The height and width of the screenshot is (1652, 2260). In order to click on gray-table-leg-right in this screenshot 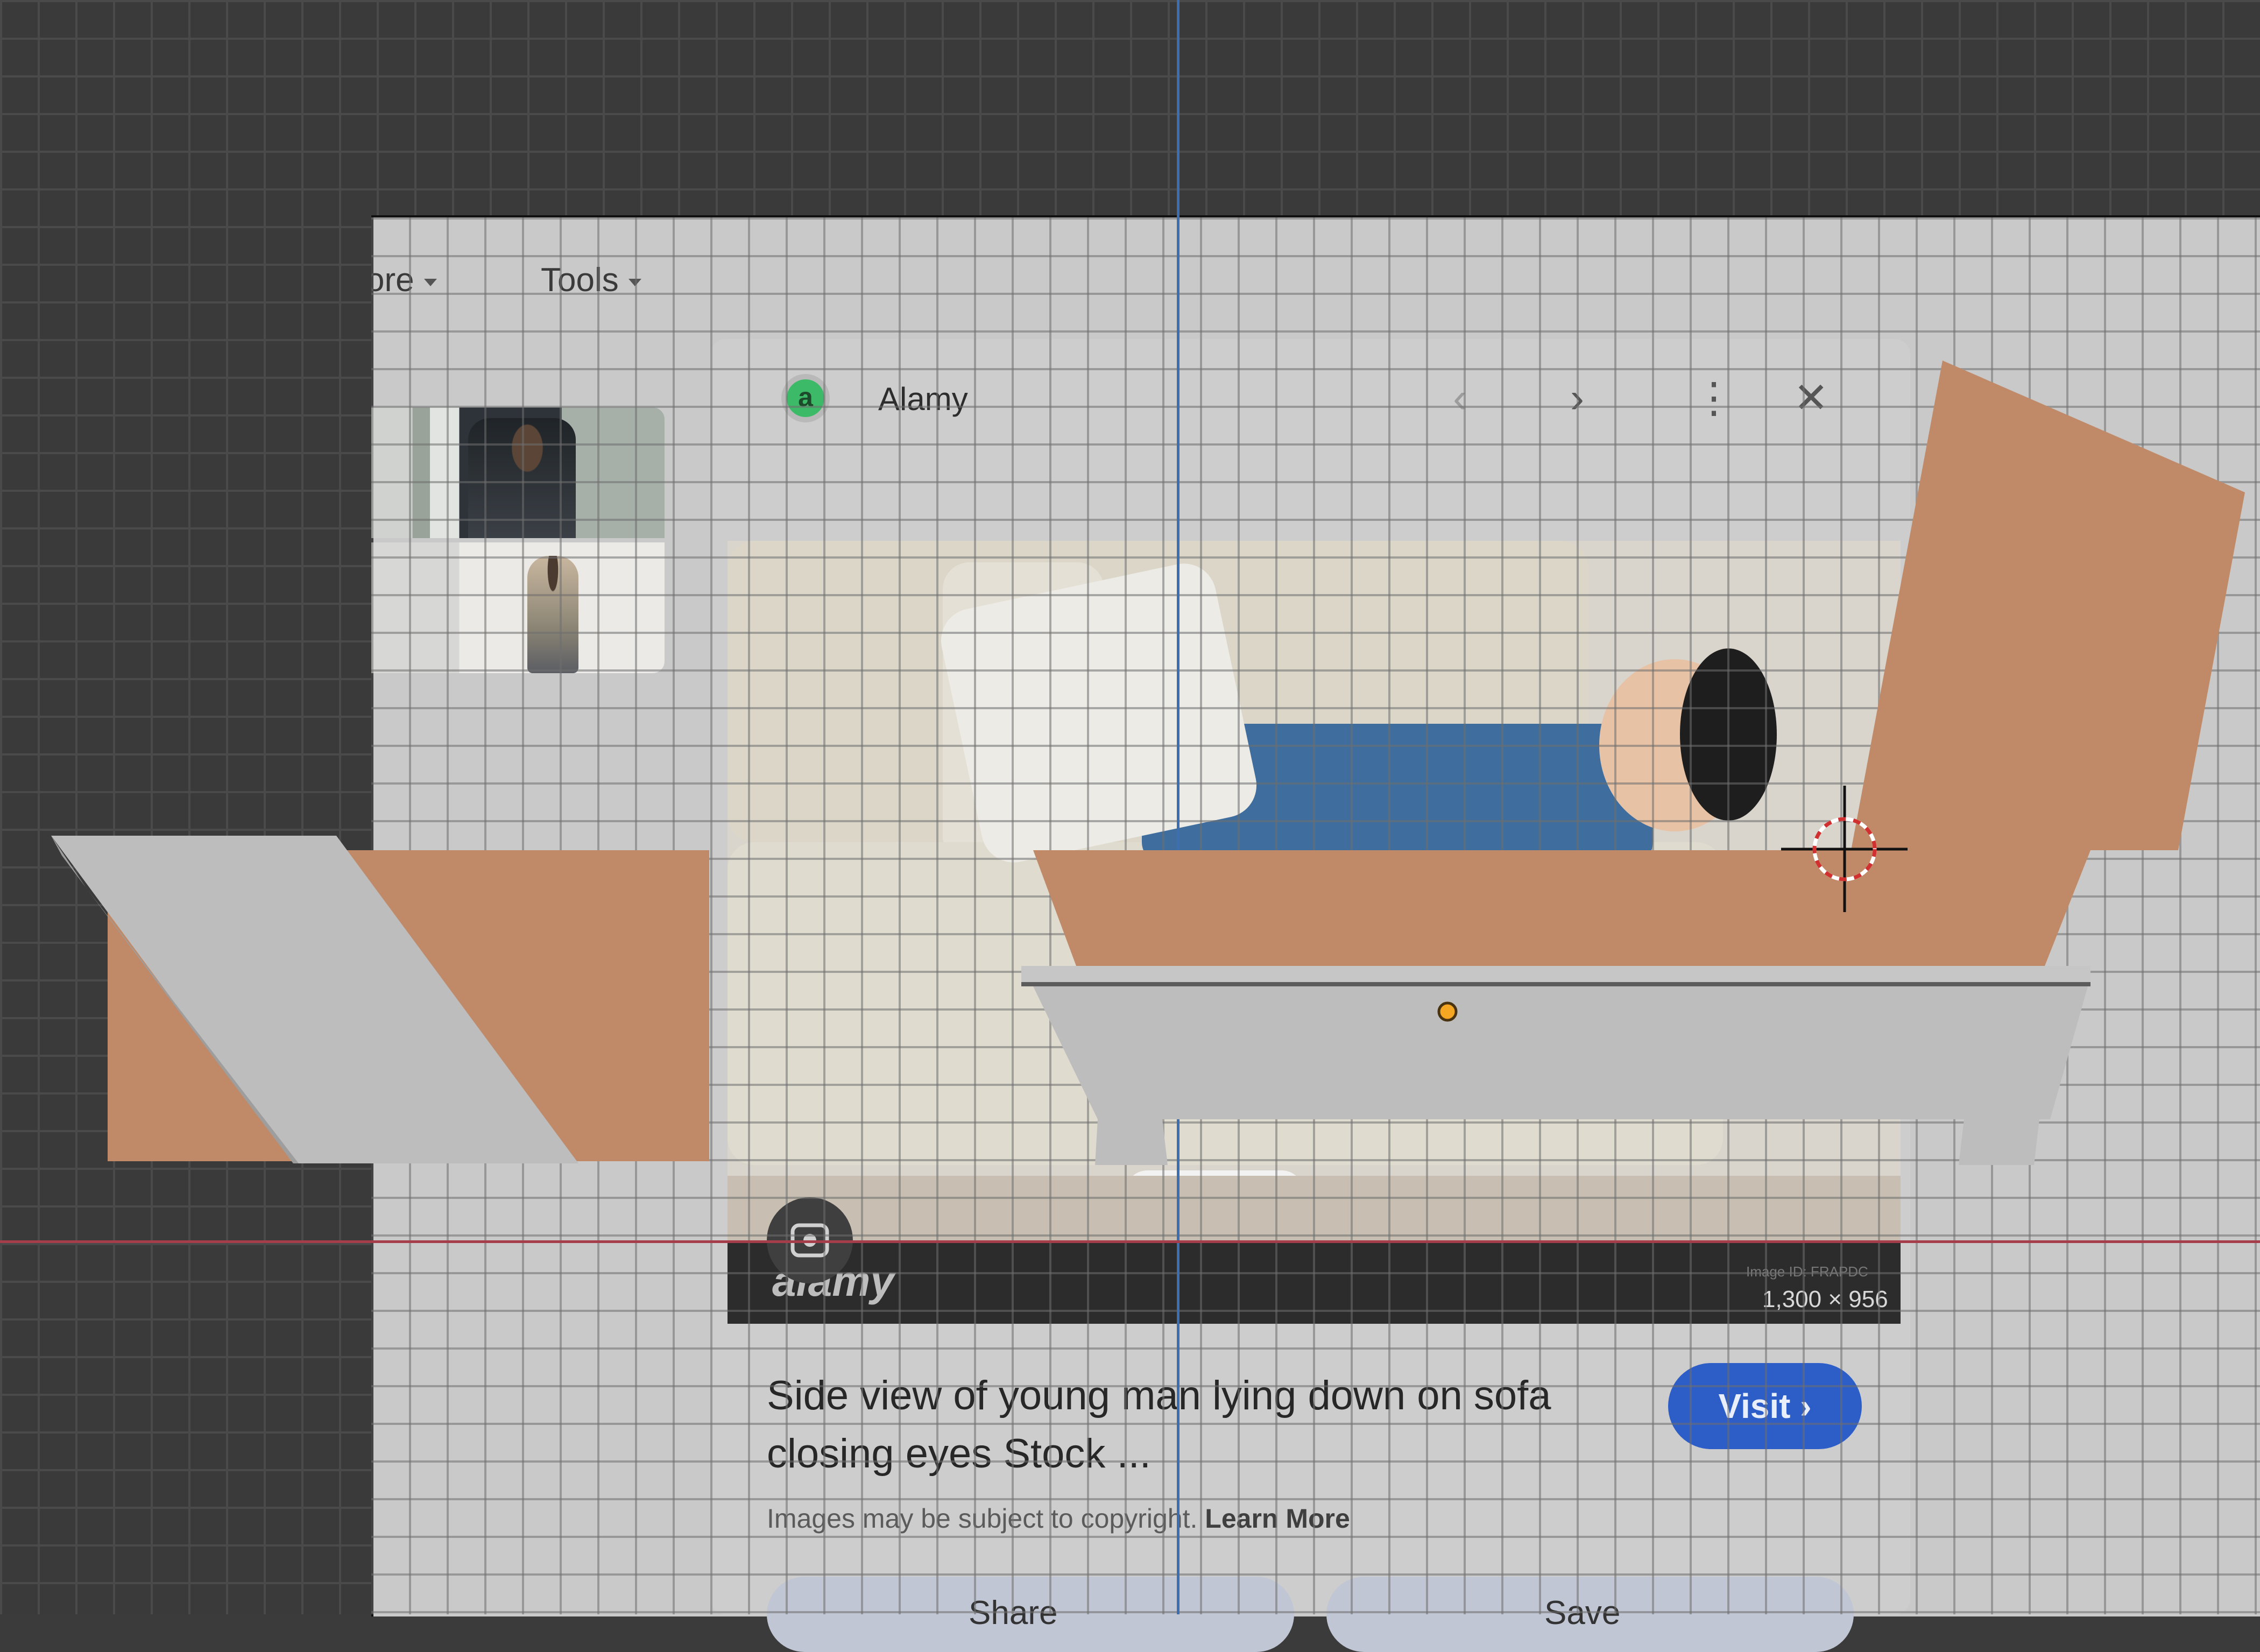, I will do `click(1999, 1142)`.